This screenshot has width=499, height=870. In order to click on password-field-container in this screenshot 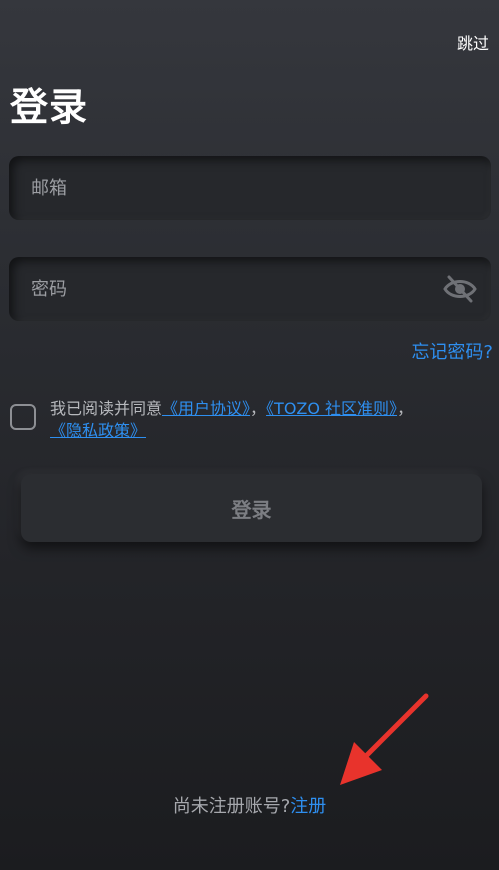, I will do `click(250, 289)`.